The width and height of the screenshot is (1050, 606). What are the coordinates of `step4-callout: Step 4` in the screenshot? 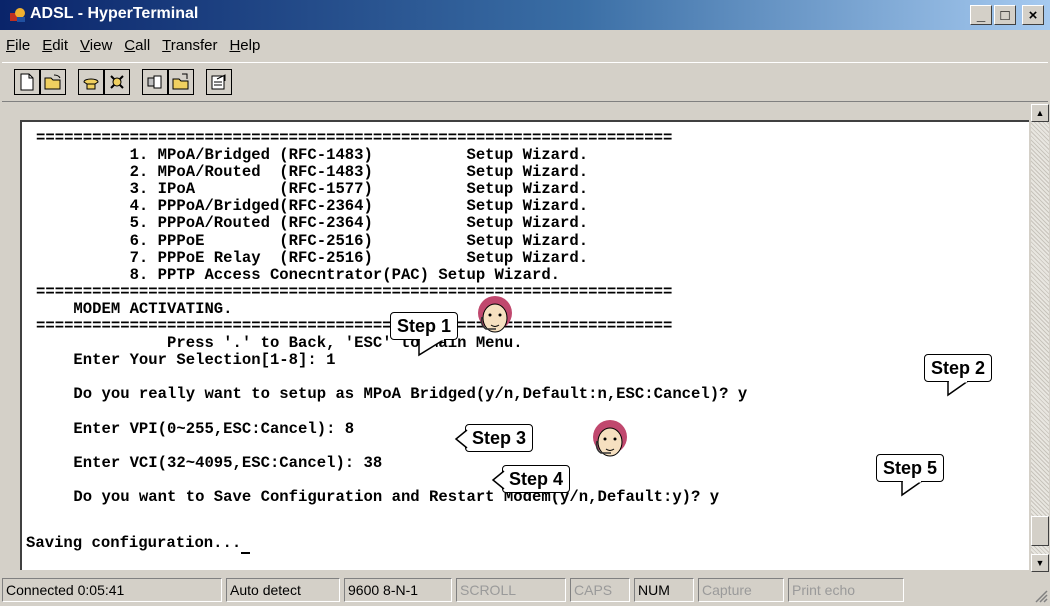 It's located at (536, 479).